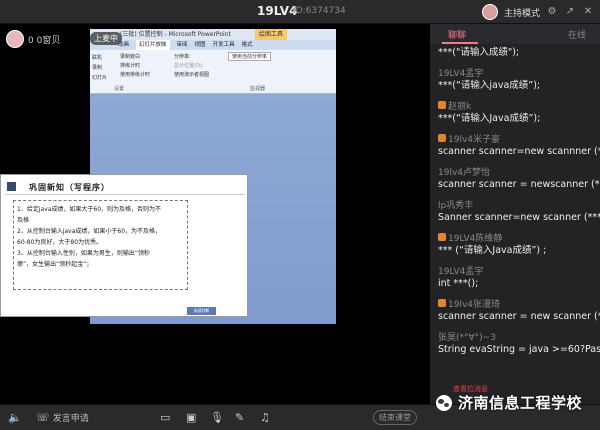 The height and width of the screenshot is (430, 600). I want to click on chat-message-text: ***("请输入成绩");, so click(479, 52).